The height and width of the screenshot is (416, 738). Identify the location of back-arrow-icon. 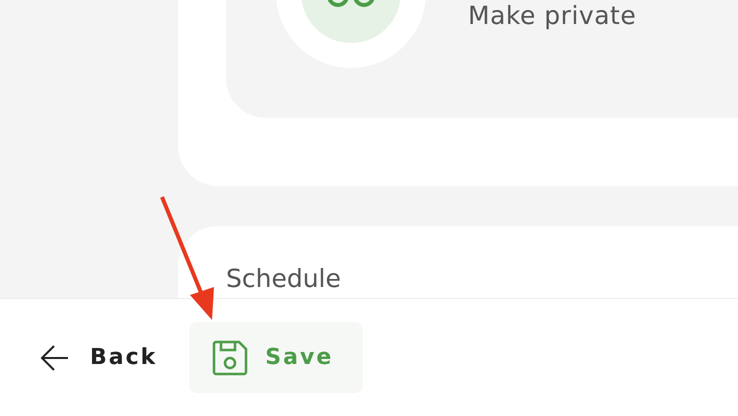
(55, 357).